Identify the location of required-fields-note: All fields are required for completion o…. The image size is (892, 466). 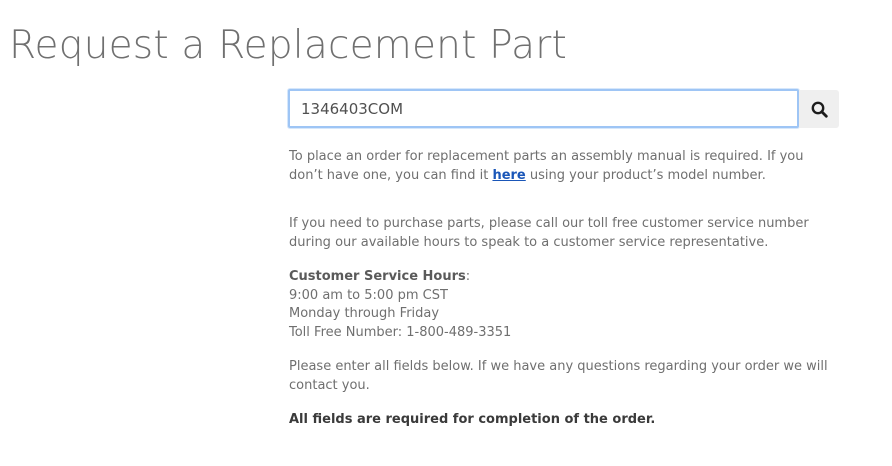
(472, 419).